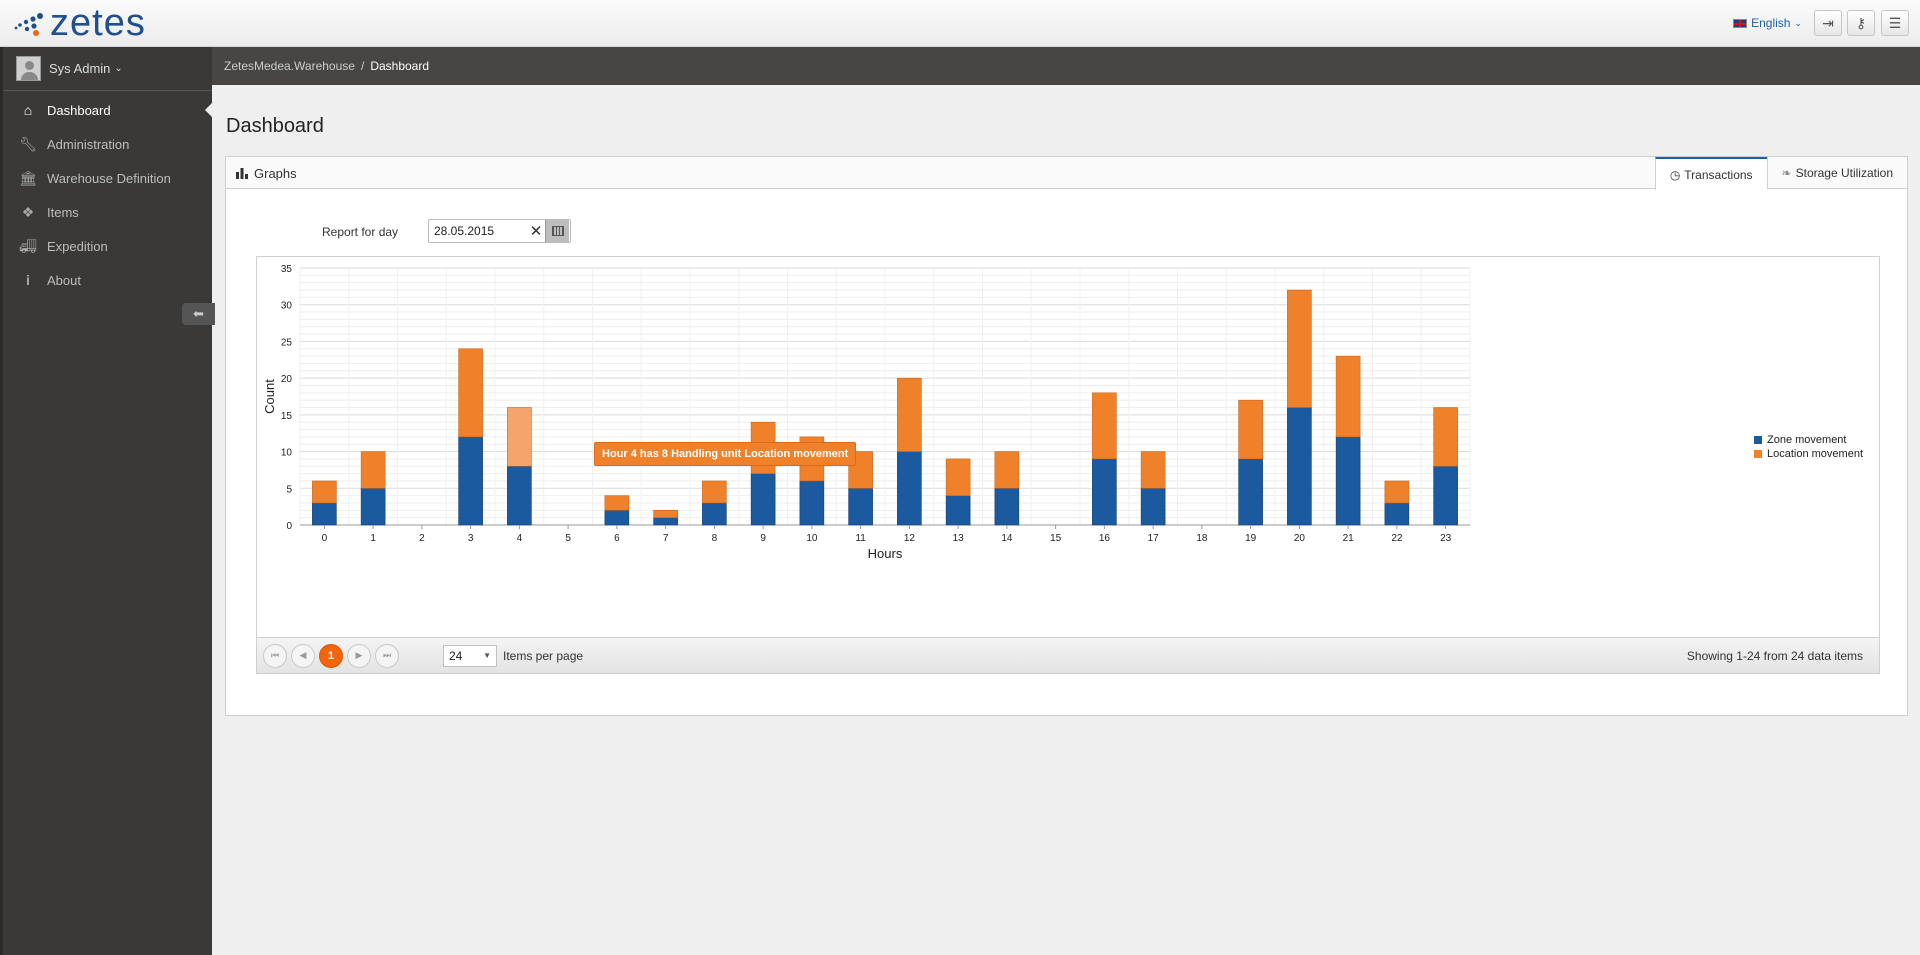 Image resolution: width=1920 pixels, height=955 pixels. What do you see at coordinates (79, 23) in the screenshot?
I see `zetes-logo: zetes` at bounding box center [79, 23].